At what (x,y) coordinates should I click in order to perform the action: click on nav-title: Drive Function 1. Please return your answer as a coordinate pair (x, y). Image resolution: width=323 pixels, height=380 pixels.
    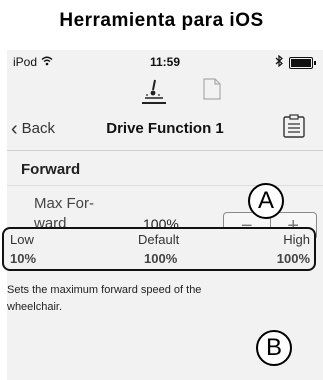
    Looking at the image, I should click on (165, 128).